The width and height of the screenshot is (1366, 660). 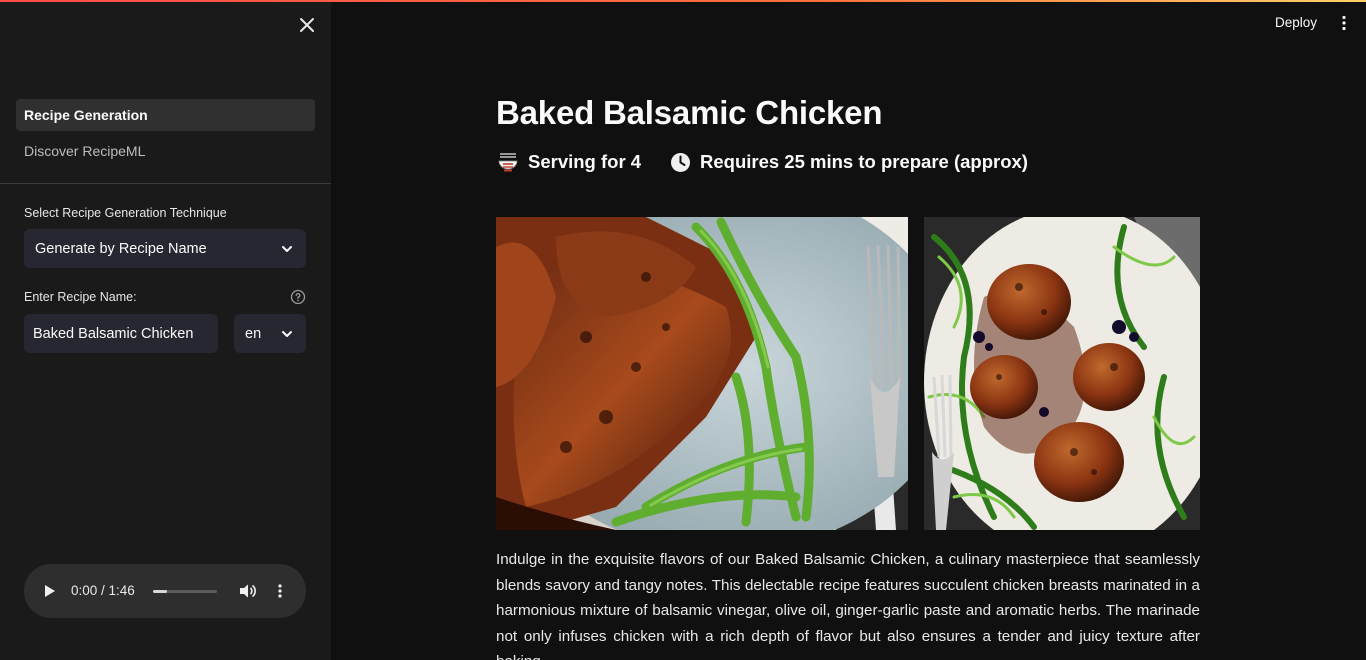 I want to click on recipe-name-label: Enter Recipe Name:, so click(x=80, y=297).